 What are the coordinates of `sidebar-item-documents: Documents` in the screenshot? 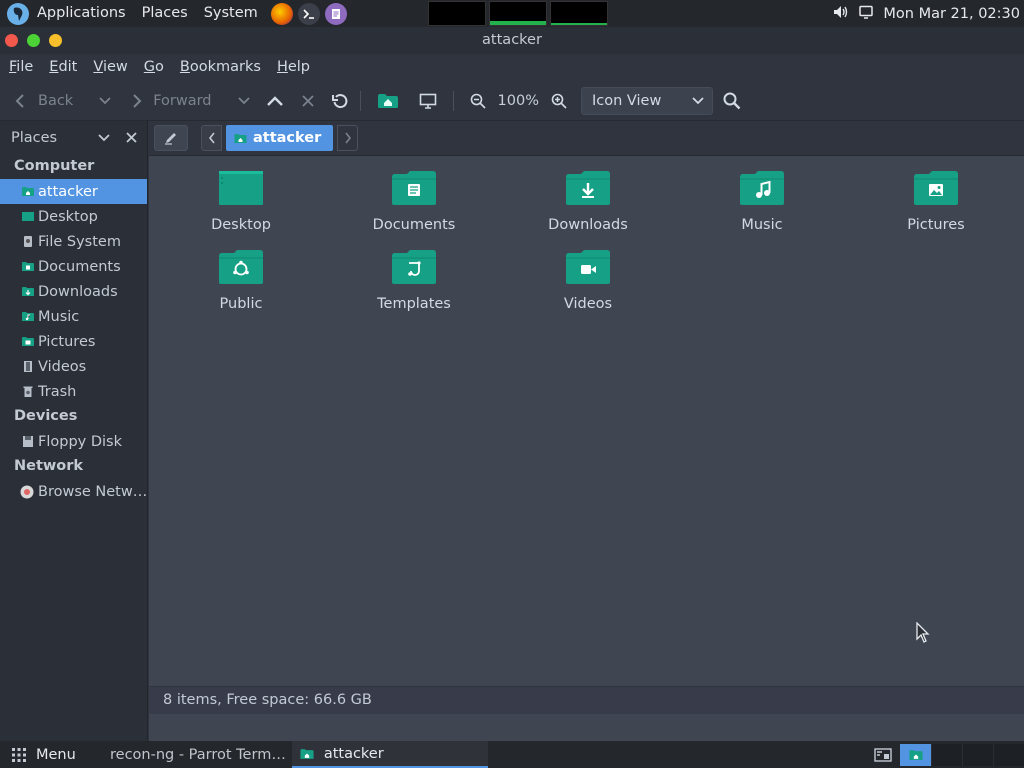 It's located at (73, 266).